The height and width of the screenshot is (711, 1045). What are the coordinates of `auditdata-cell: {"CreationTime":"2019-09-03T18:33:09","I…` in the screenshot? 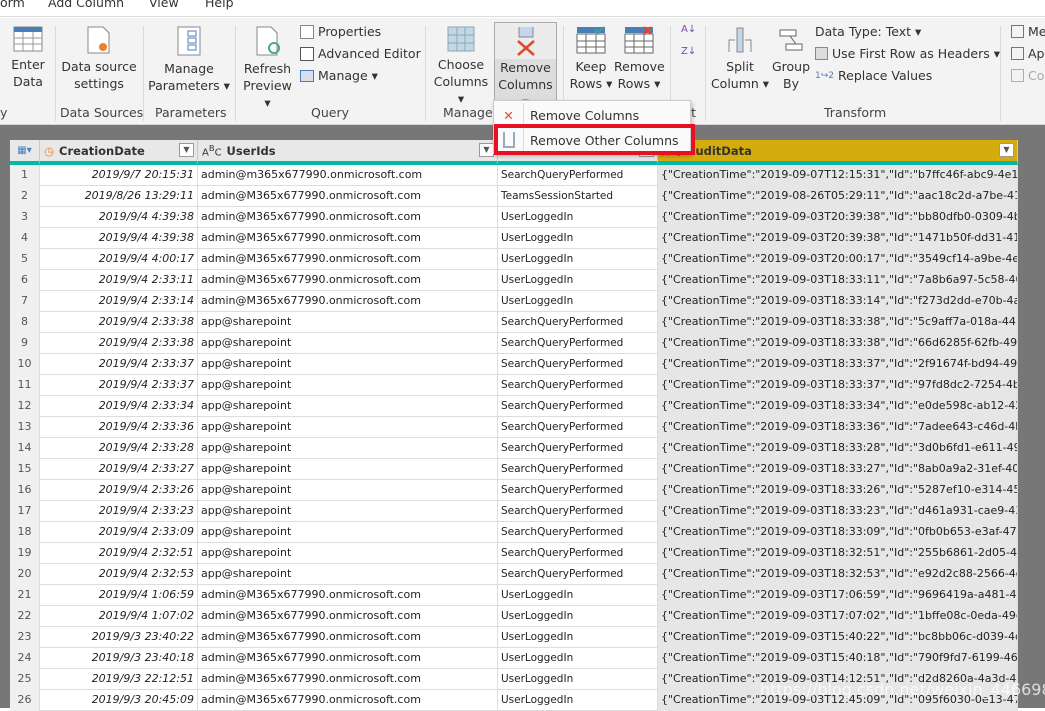 It's located at (838, 532).